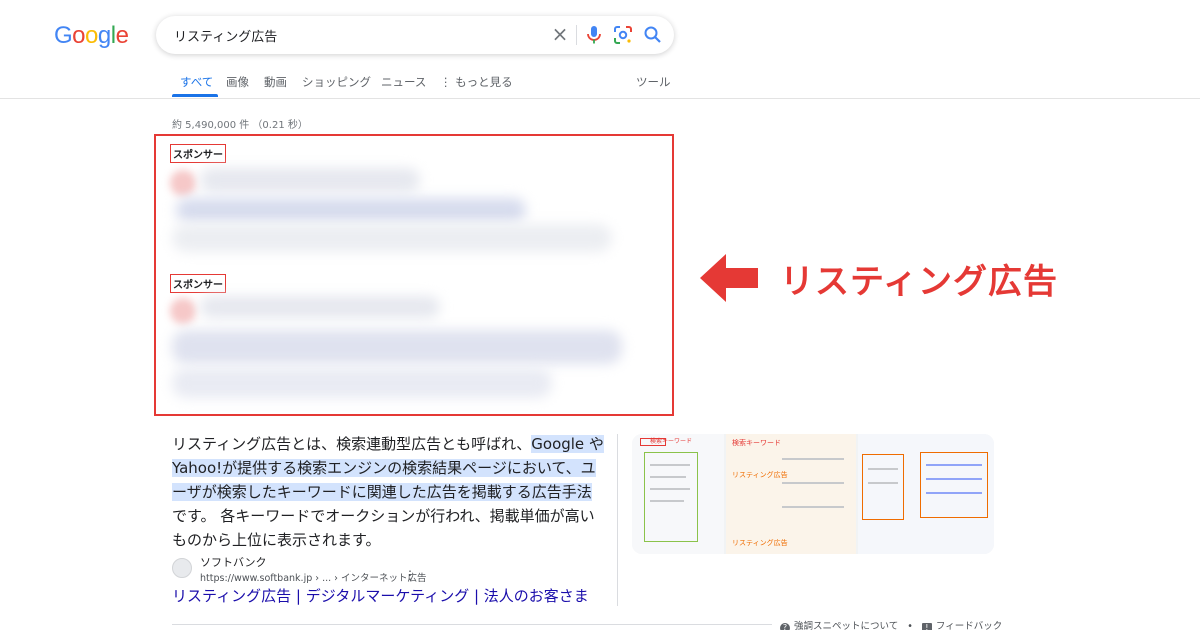 Image resolution: width=1200 pixels, height=630 pixels. What do you see at coordinates (275, 82) in the screenshot?
I see `tab-videos: 動画` at bounding box center [275, 82].